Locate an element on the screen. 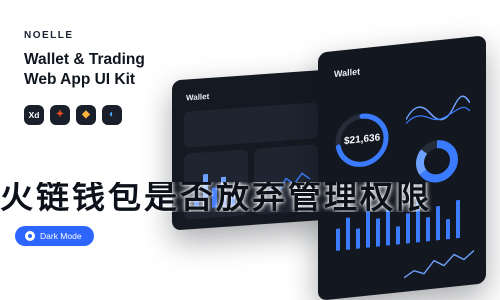 Image resolution: width=500 pixels, height=300 pixels. donut-chart is located at coordinates (437, 161).